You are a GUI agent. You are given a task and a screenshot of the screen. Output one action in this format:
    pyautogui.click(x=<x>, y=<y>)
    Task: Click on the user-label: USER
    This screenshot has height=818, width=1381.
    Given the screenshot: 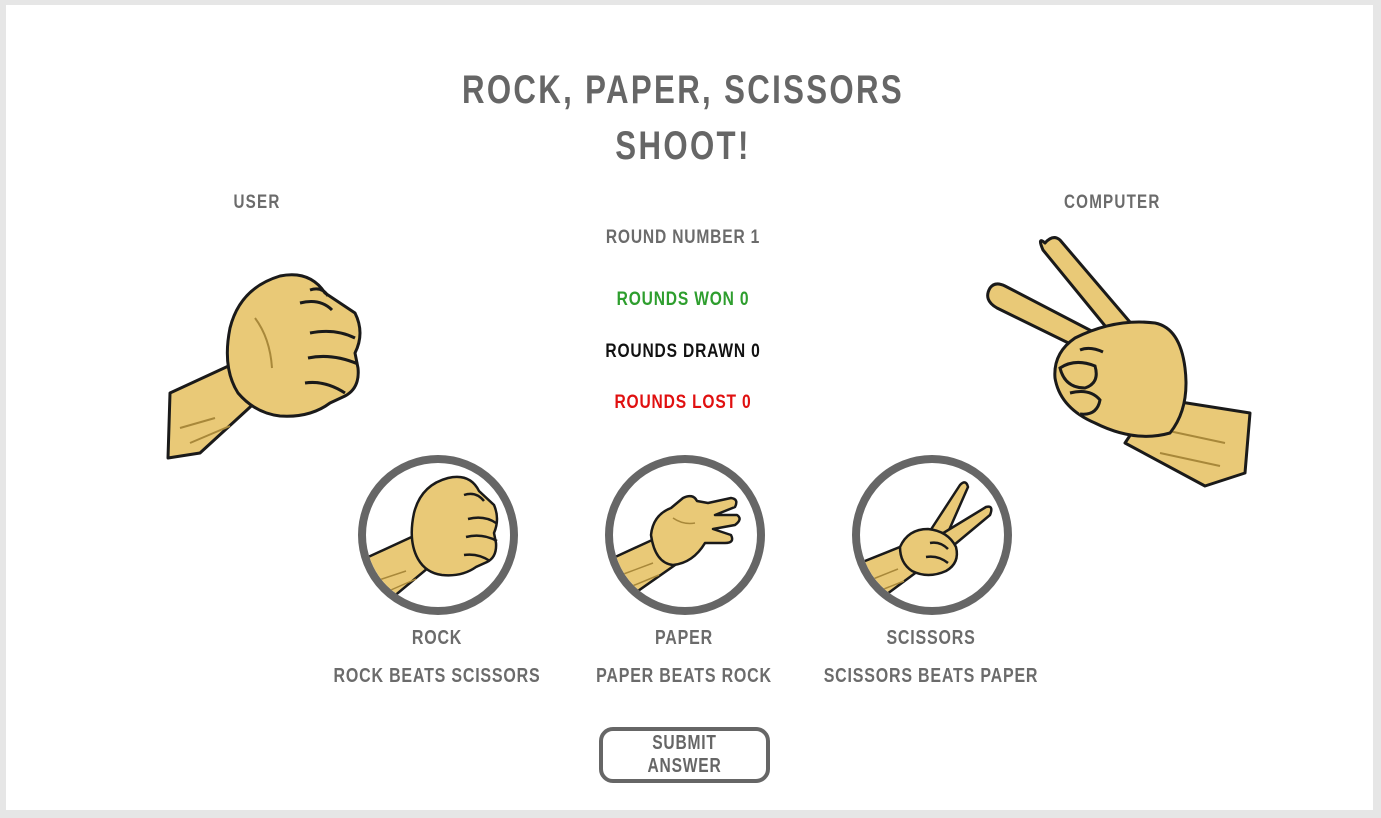 What is the action you would take?
    pyautogui.click(x=257, y=202)
    